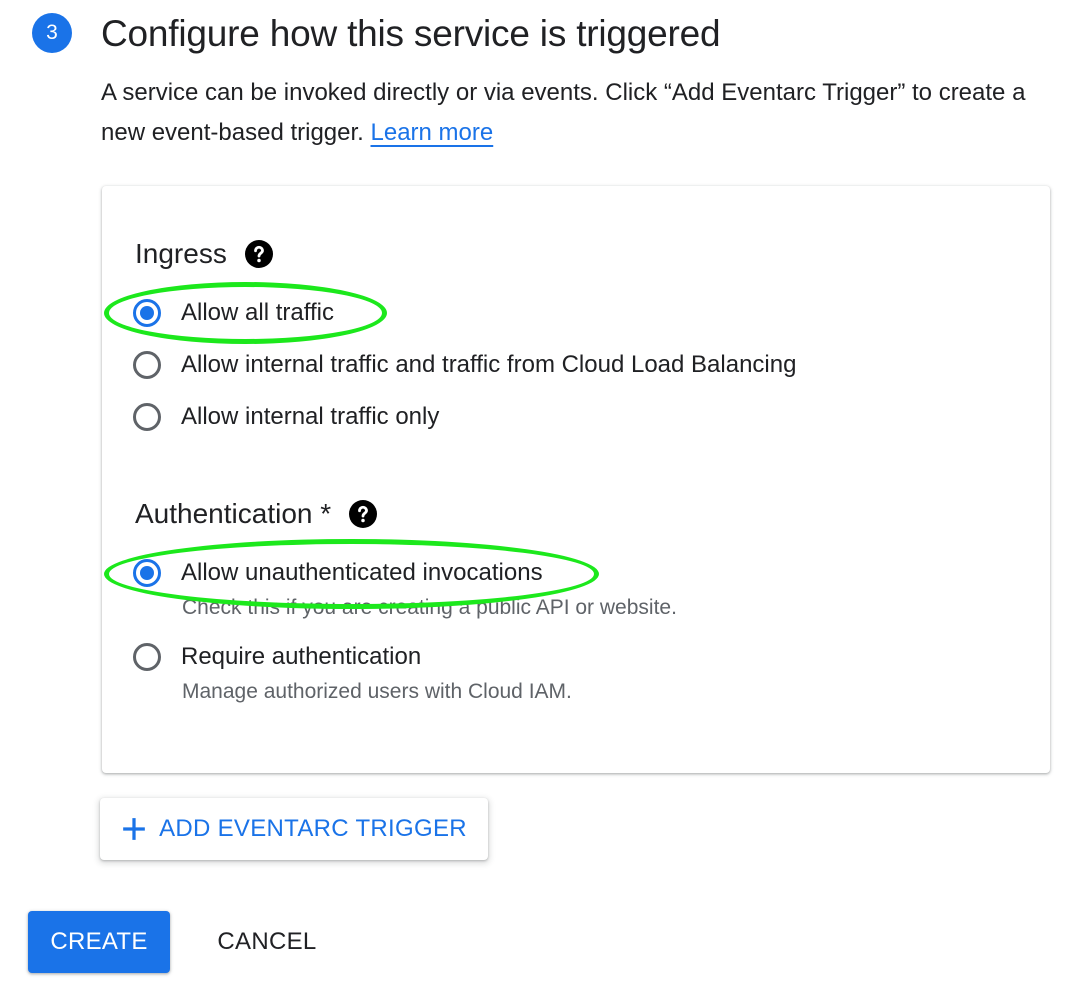 Image resolution: width=1088 pixels, height=1000 pixels. What do you see at coordinates (377, 691) in the screenshot?
I see `radio-hint: Manage authorized users with Cloud IAM.` at bounding box center [377, 691].